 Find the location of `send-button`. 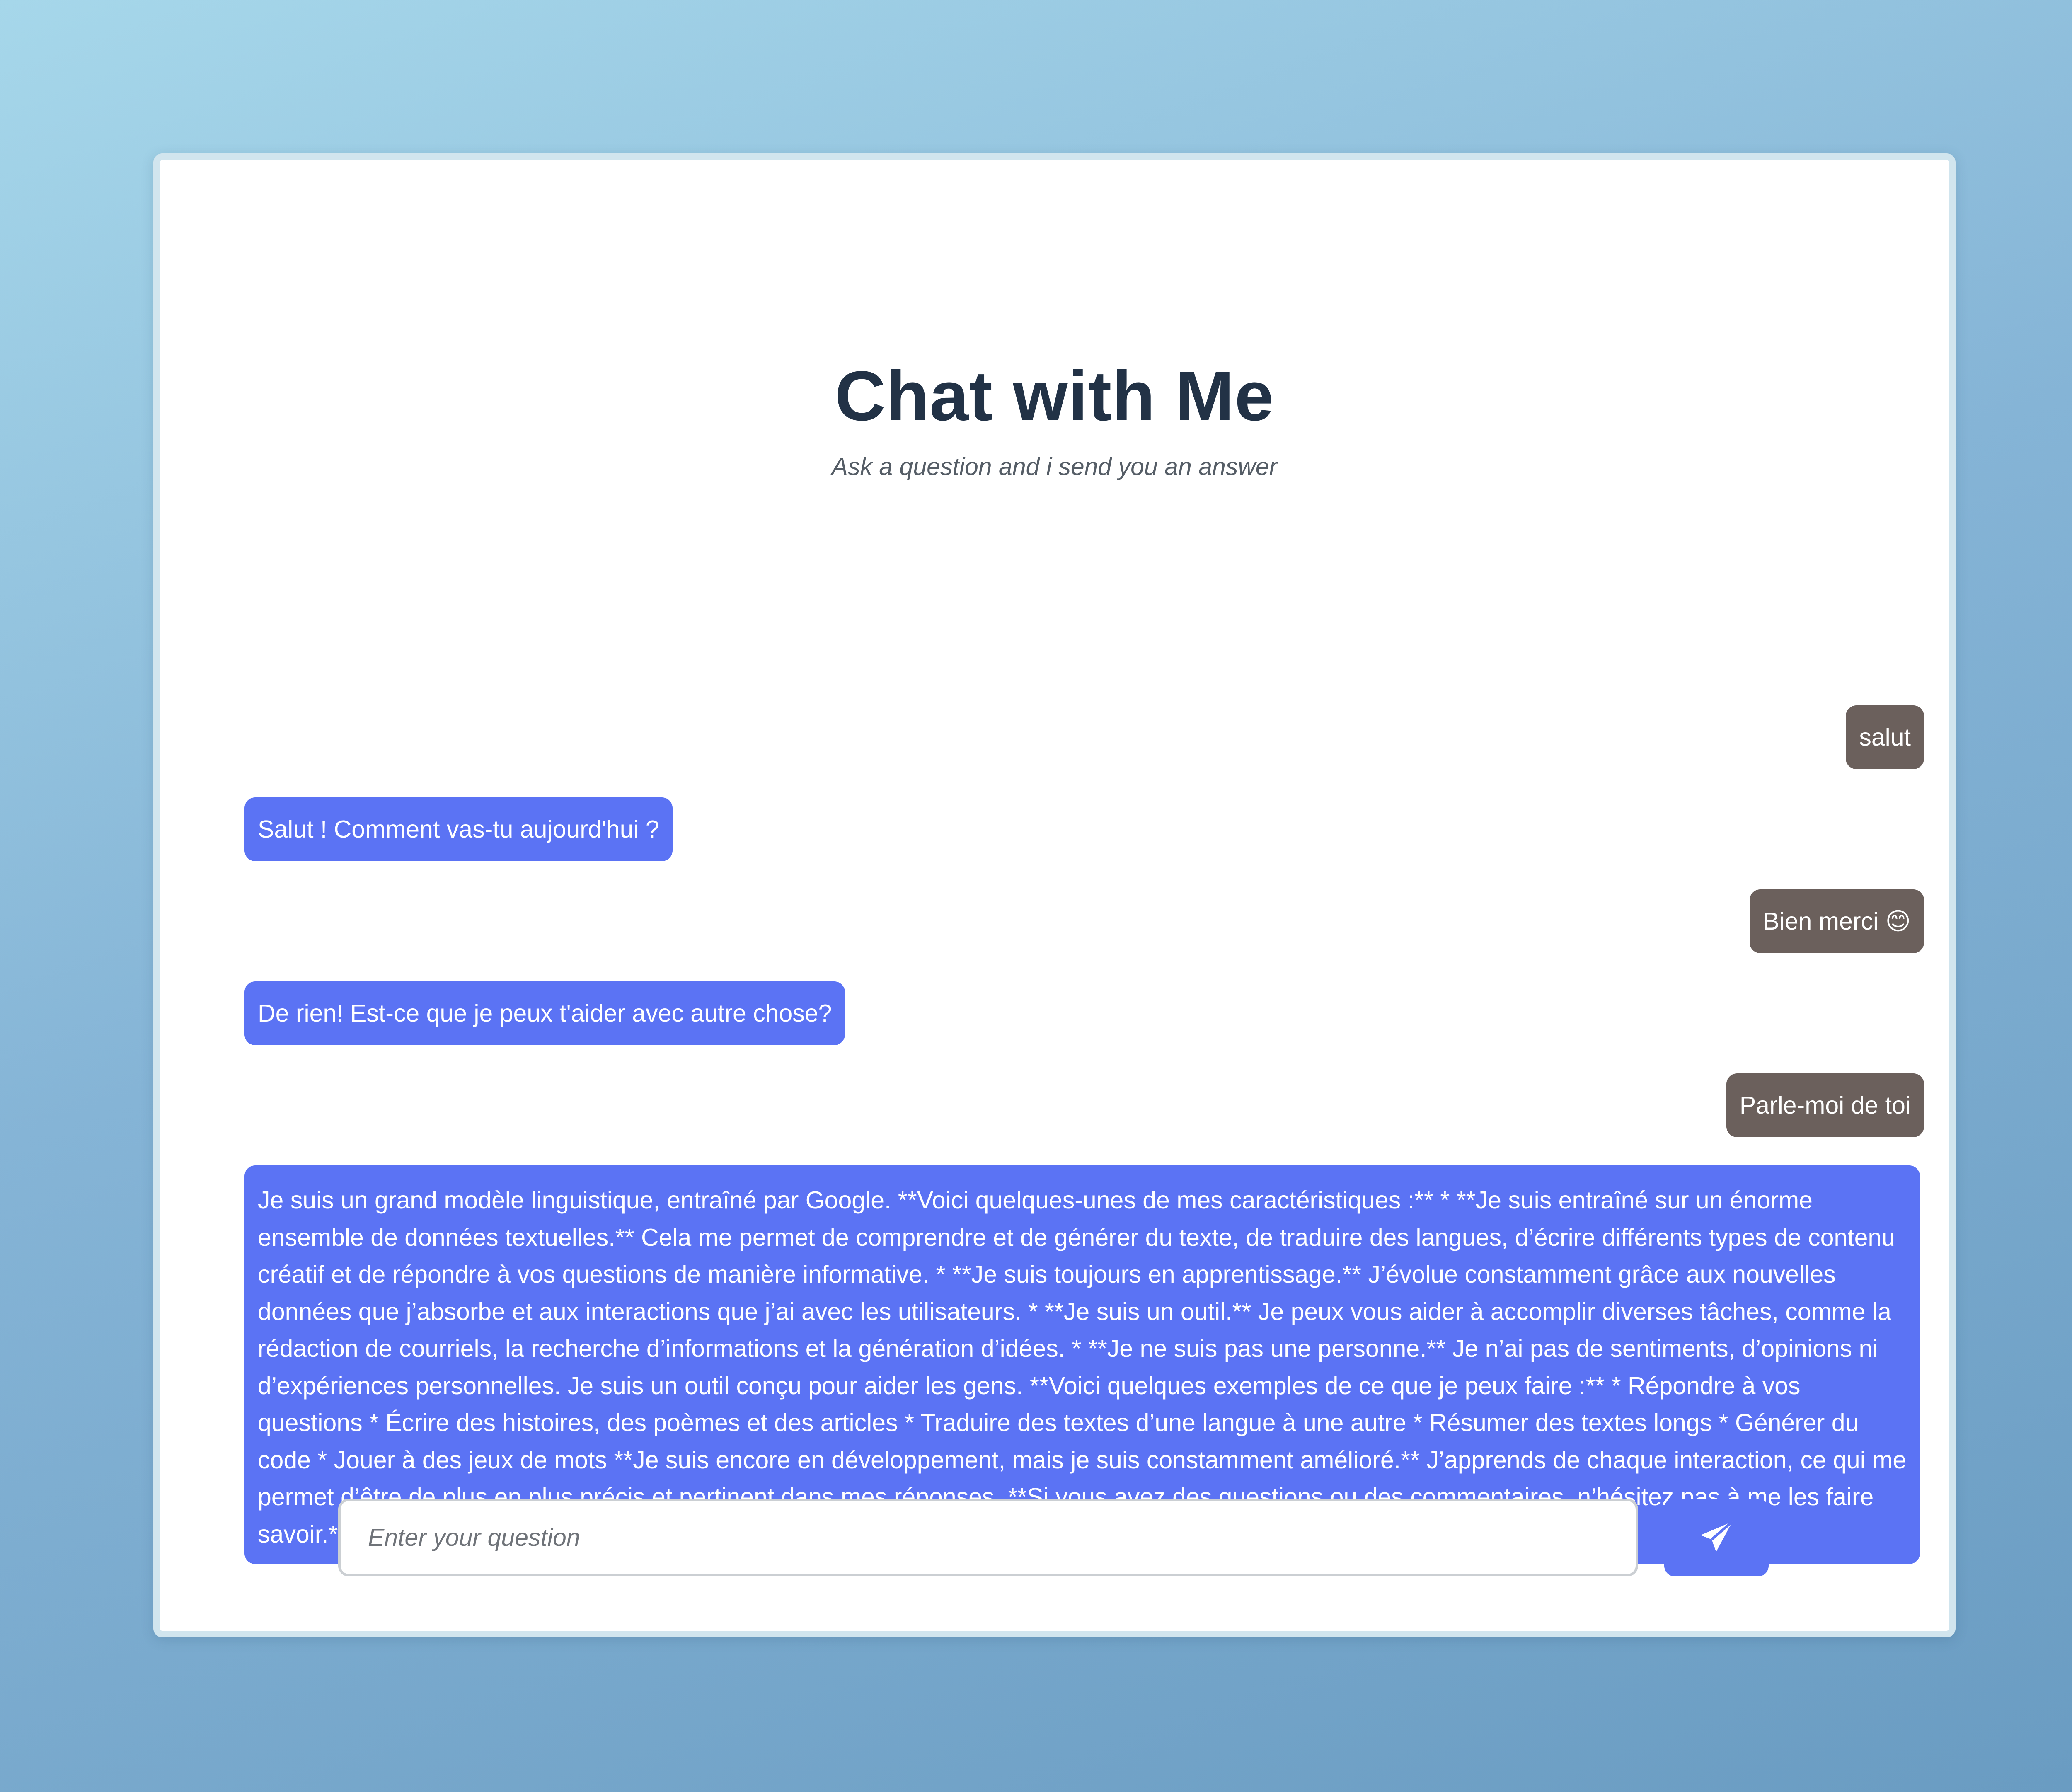

send-button is located at coordinates (1716, 1537).